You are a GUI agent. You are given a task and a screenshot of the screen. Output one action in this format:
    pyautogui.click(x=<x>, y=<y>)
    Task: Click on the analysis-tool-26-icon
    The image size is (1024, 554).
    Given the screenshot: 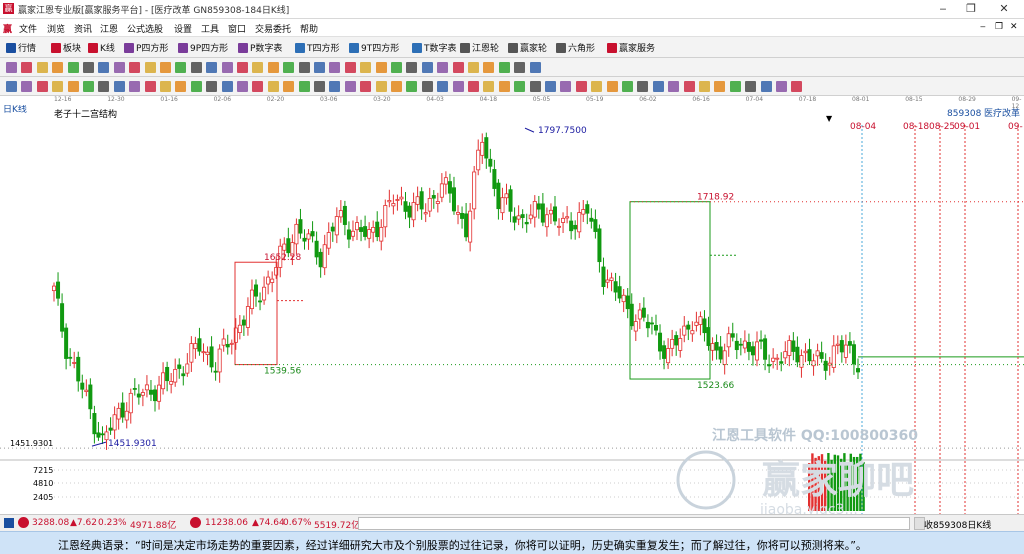 What is the action you would take?
    pyautogui.click(x=396, y=86)
    